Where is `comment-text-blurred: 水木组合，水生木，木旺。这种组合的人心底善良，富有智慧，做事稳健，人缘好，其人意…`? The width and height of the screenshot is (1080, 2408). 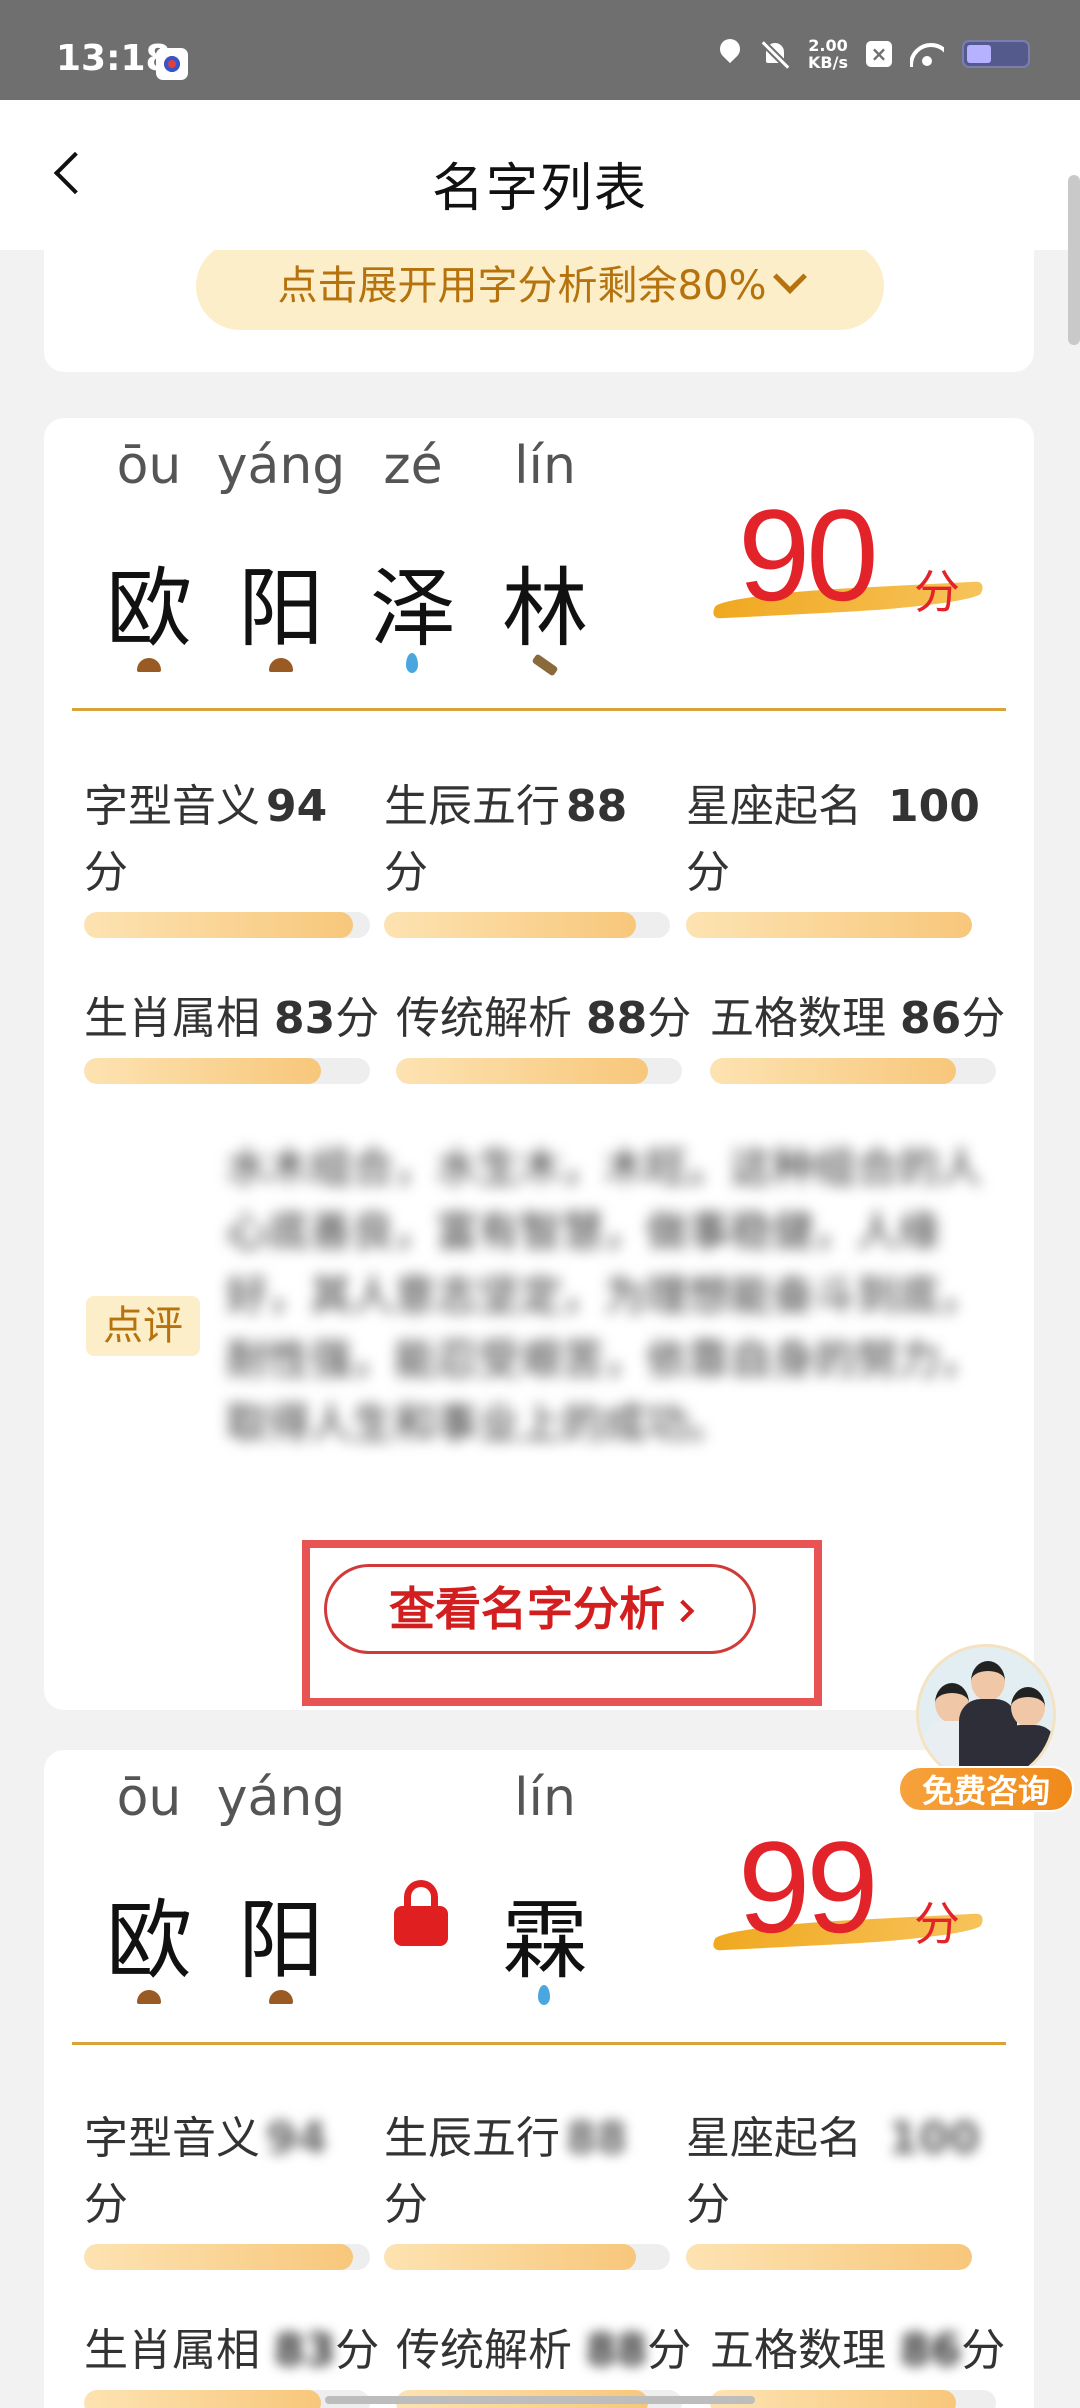 comment-text-blurred: 水木组合，水生木，木旺。这种组合的人心底善良，富有智慧，做事稳健，人缘好，其人意… is located at coordinates (604, 1295).